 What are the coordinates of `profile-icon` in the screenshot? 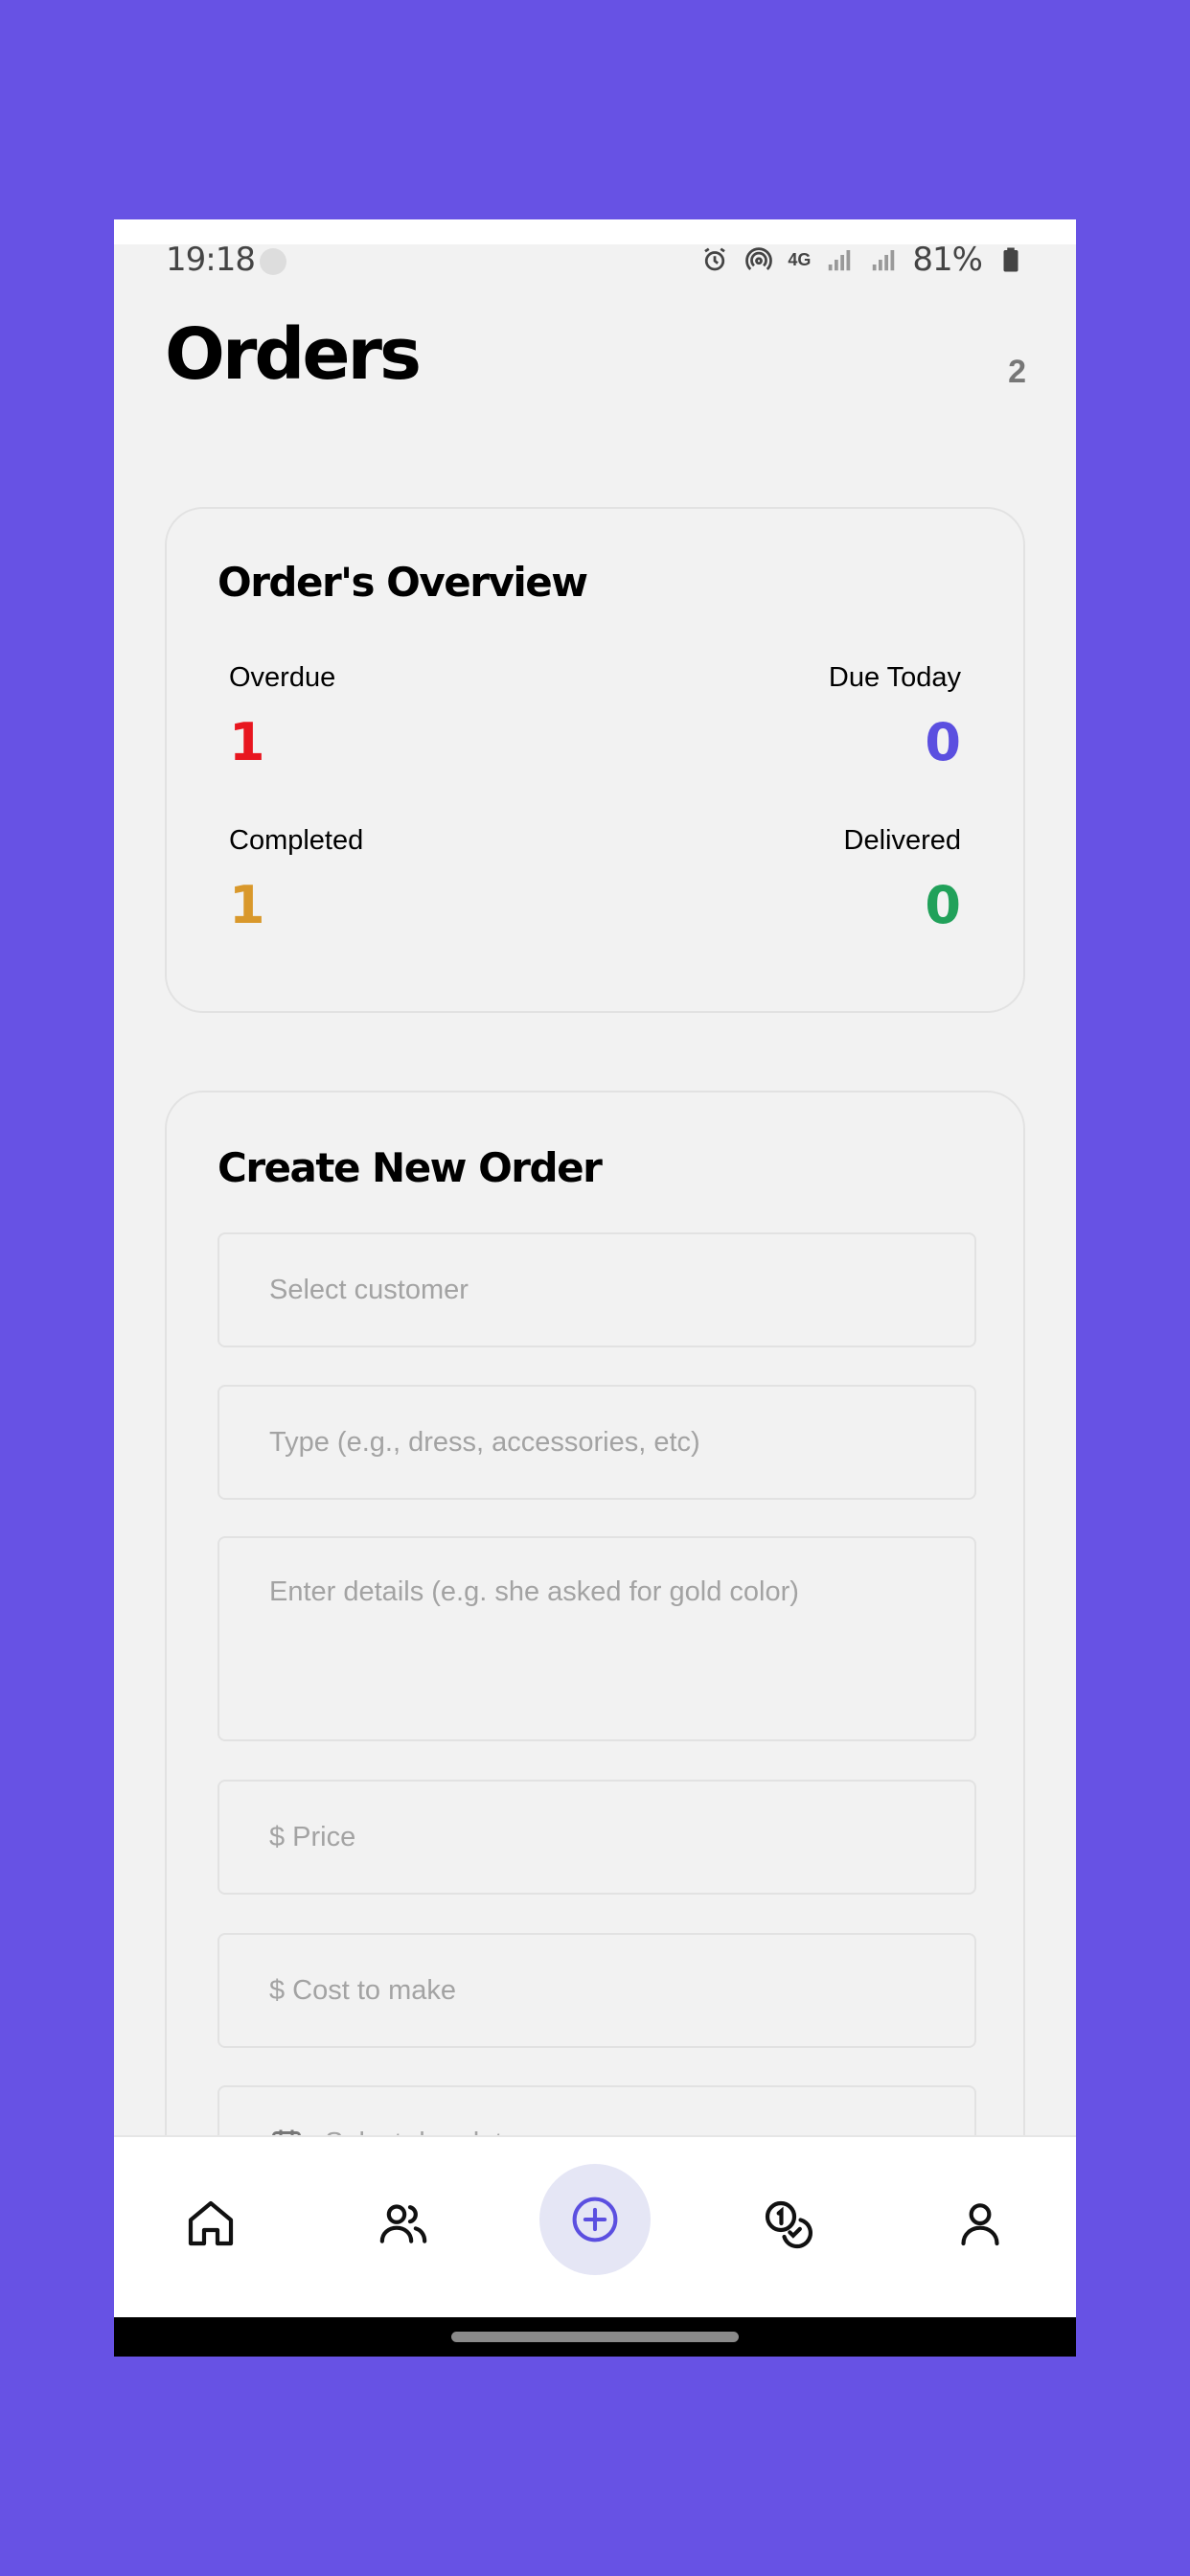 It's located at (980, 2225).